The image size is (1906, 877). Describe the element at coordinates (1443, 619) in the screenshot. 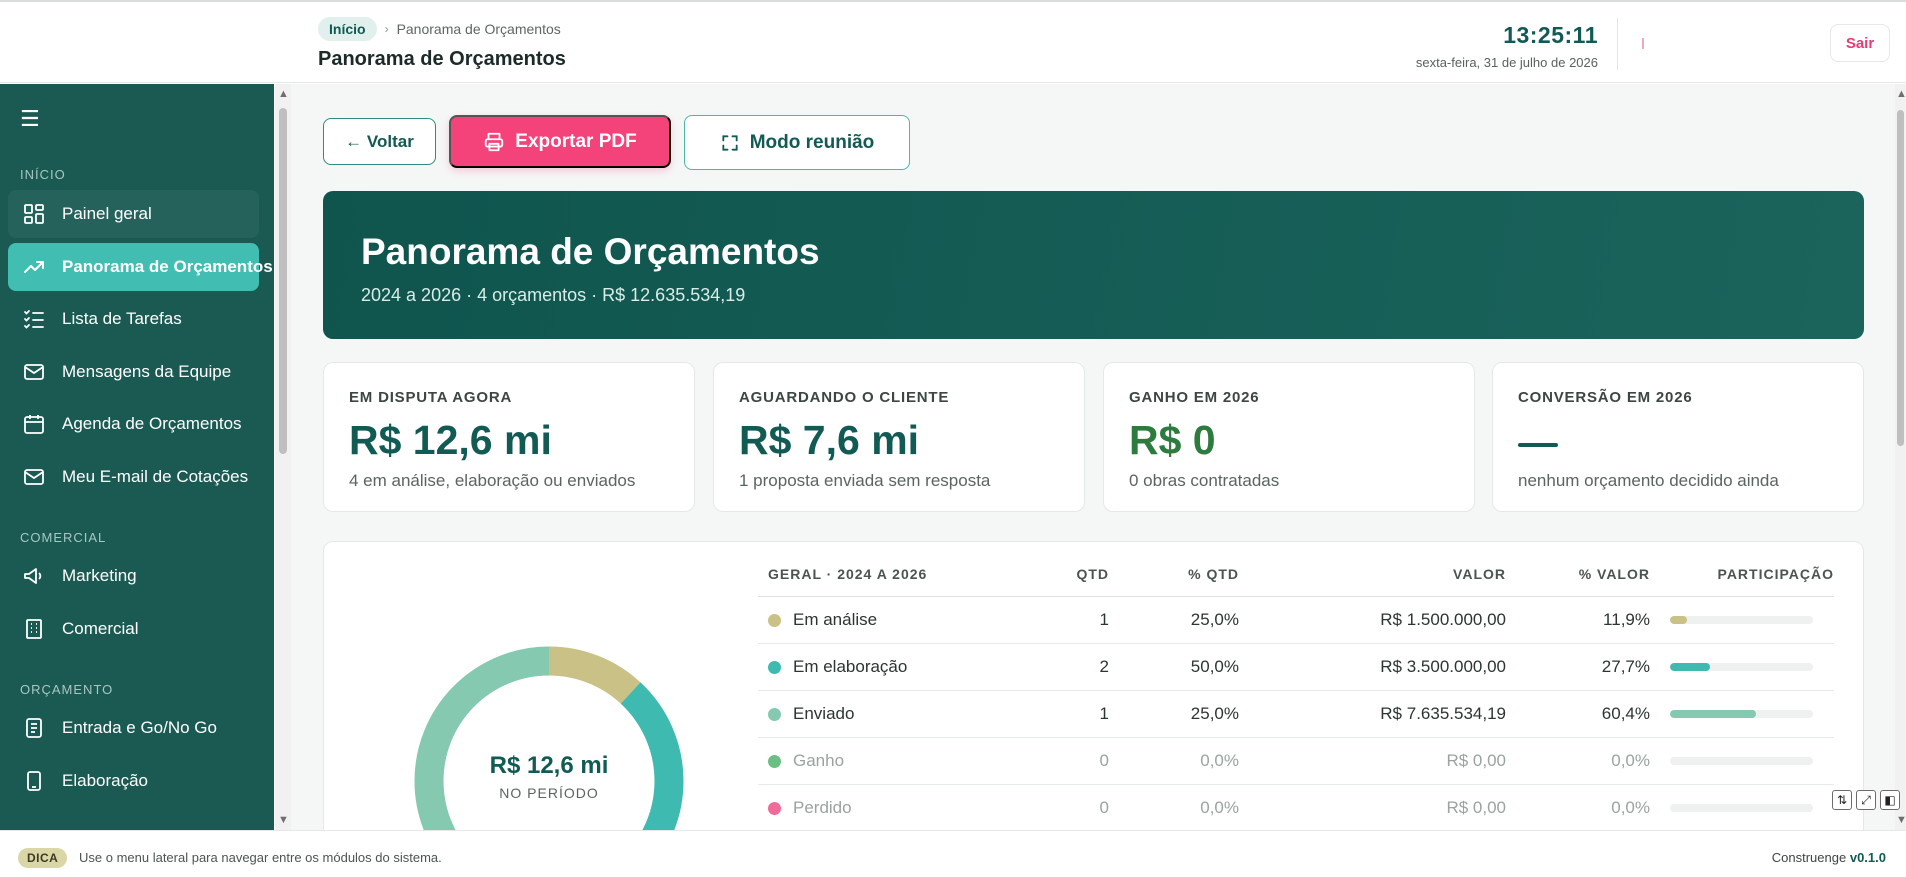

I see `valor-cell: R$ 1.500.000,00` at that location.